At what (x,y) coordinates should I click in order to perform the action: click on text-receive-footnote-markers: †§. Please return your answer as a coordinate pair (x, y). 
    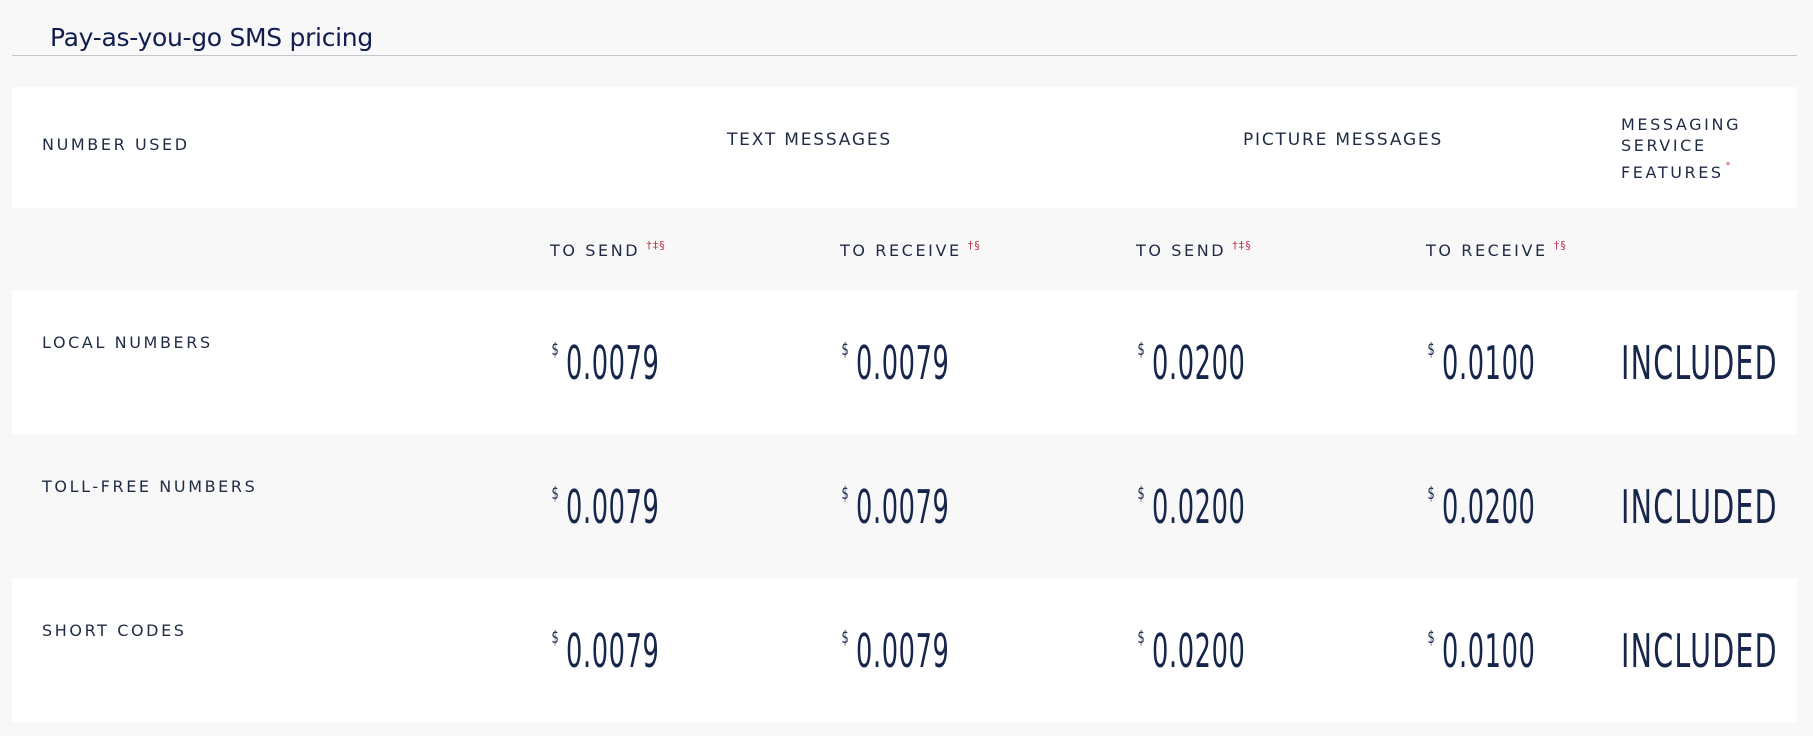
    Looking at the image, I should click on (974, 245).